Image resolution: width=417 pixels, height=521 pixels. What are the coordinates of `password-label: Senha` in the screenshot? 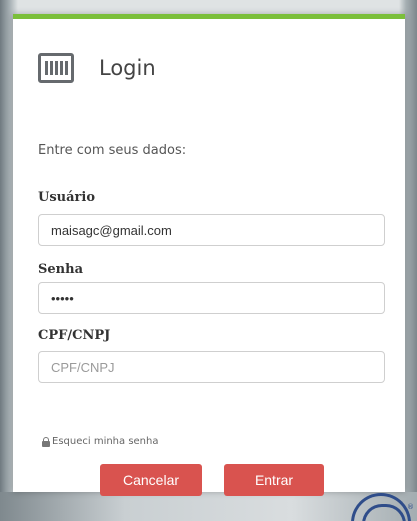 It's located at (60, 269).